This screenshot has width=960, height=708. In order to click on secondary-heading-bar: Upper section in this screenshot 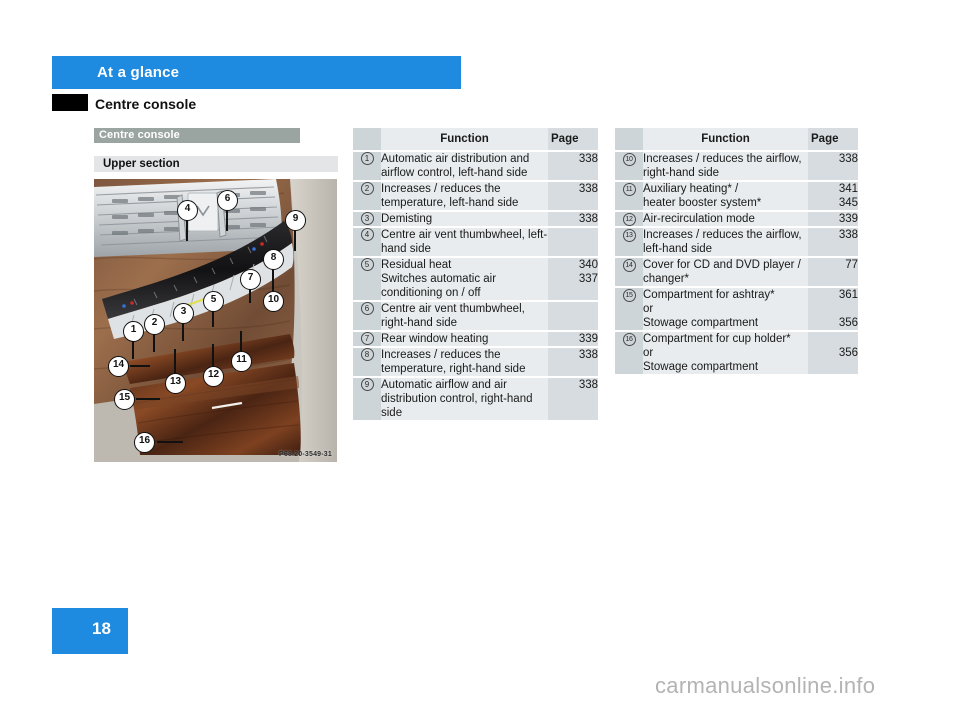, I will do `click(216, 164)`.